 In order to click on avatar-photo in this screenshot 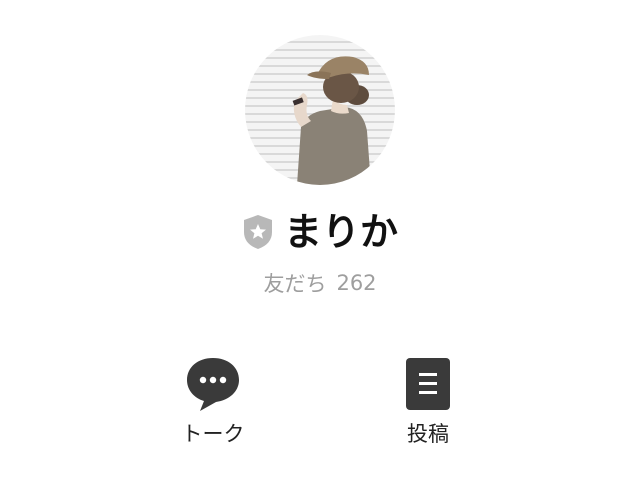, I will do `click(331, 120)`.